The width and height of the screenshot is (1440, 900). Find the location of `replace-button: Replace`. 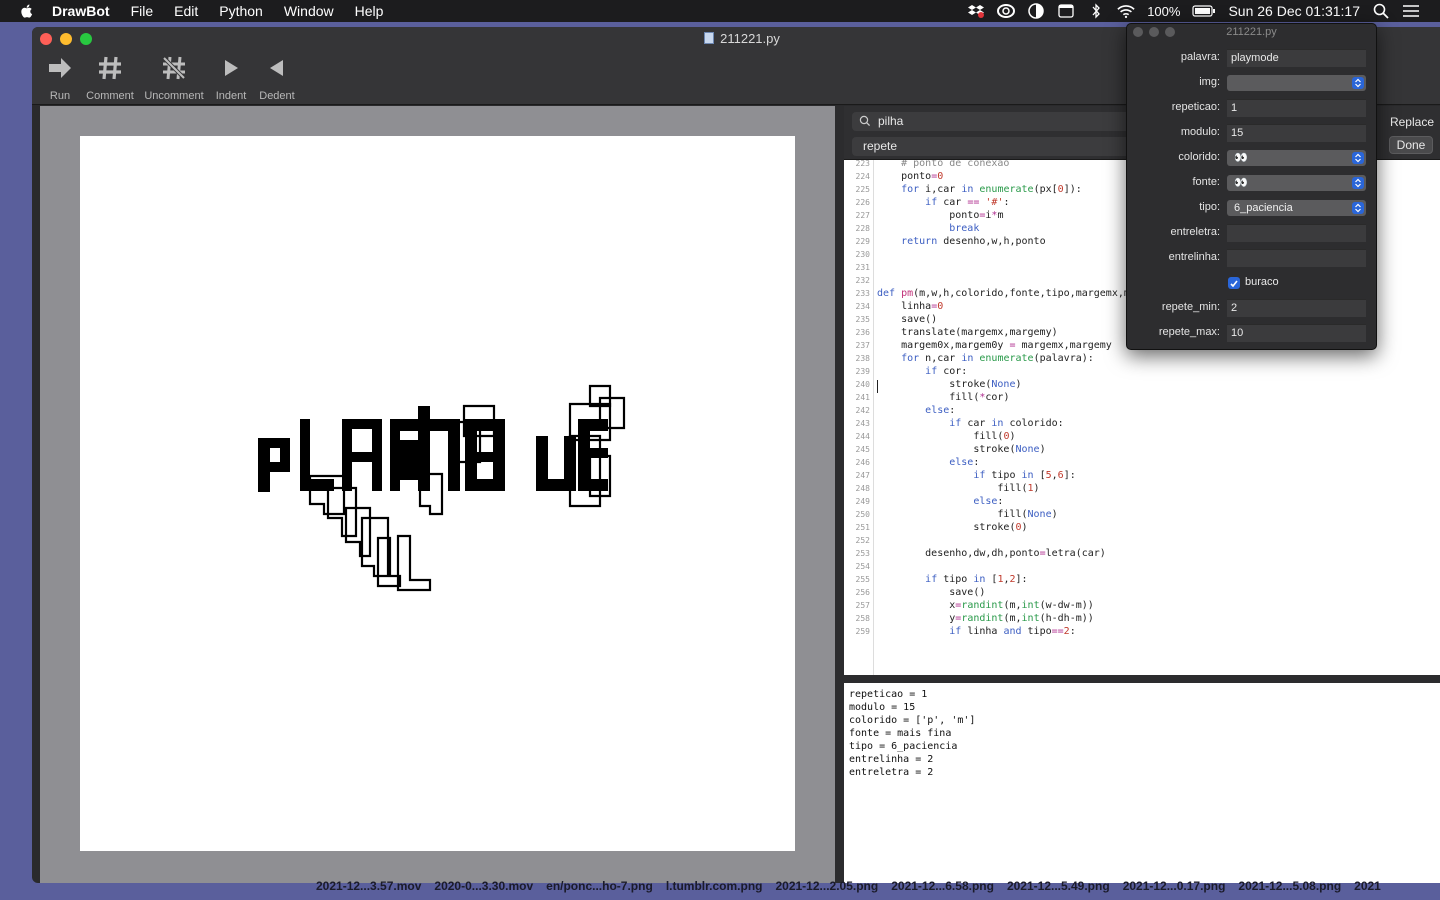

replace-button: Replace is located at coordinates (1412, 122).